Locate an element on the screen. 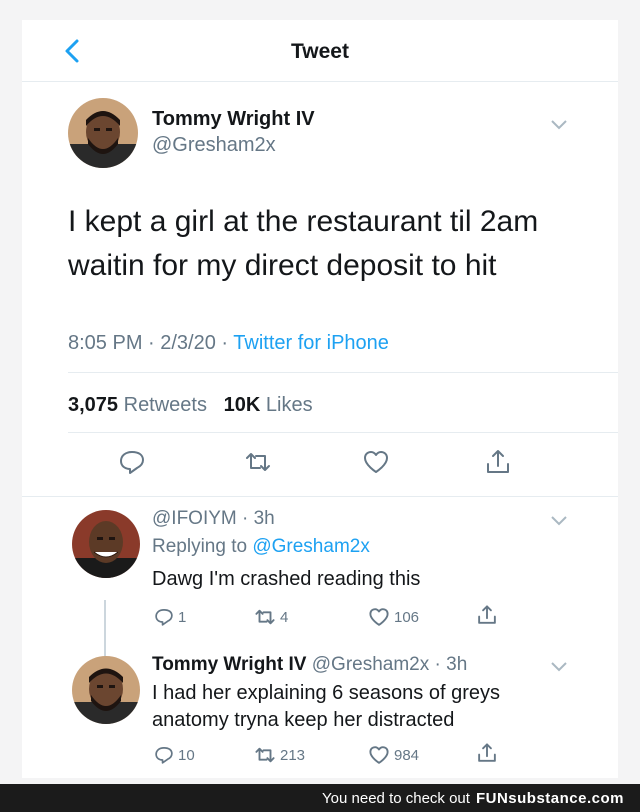  tweet-meta: 8:05 PM · 2/3/20 · Twitter for iPhone is located at coordinates (228, 343).